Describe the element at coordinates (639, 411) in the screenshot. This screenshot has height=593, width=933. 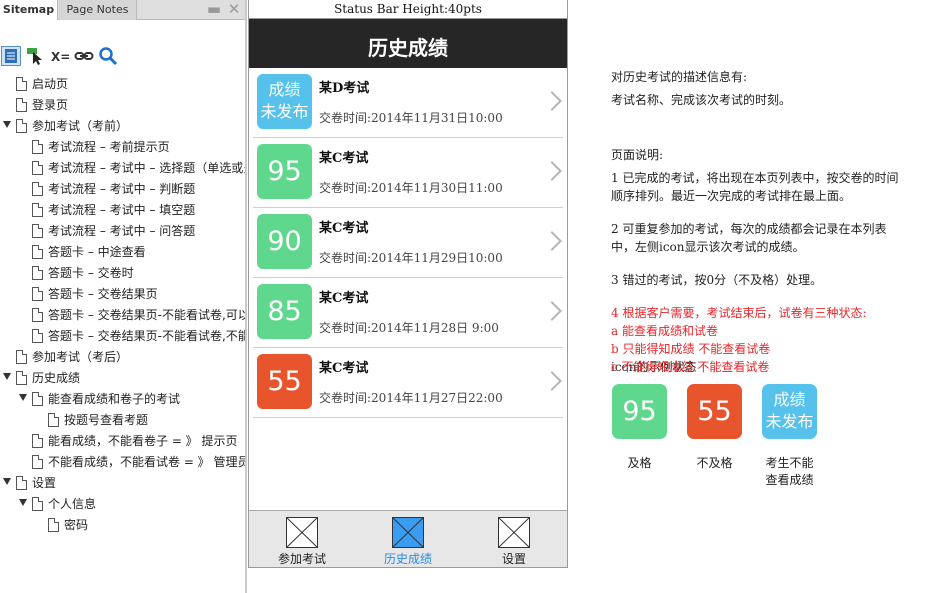
I see `score-badge-text: 95` at that location.